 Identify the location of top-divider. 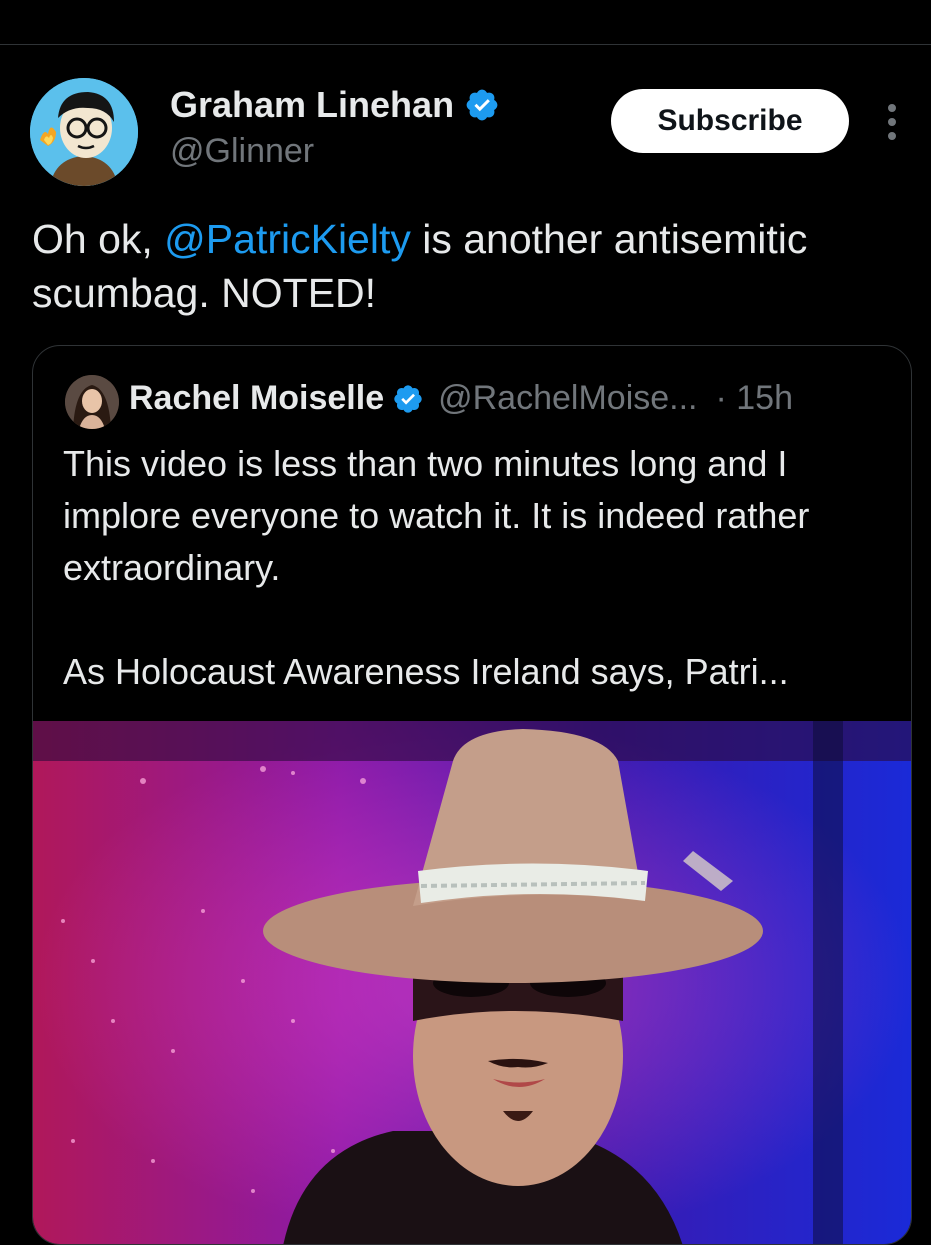
(465, 44).